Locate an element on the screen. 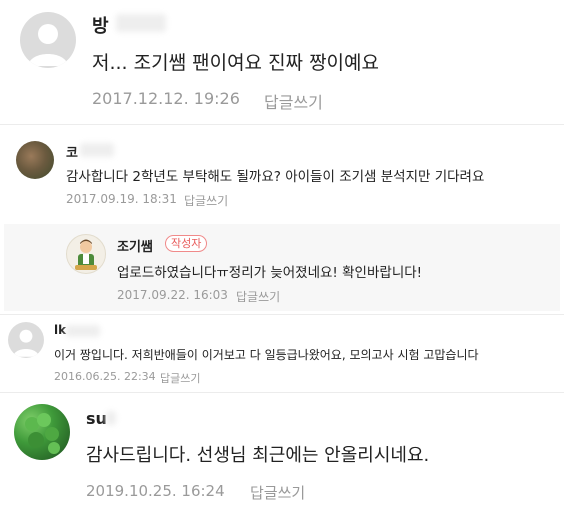  reply-date: 2017.09.22. 16:03 is located at coordinates (172, 295).